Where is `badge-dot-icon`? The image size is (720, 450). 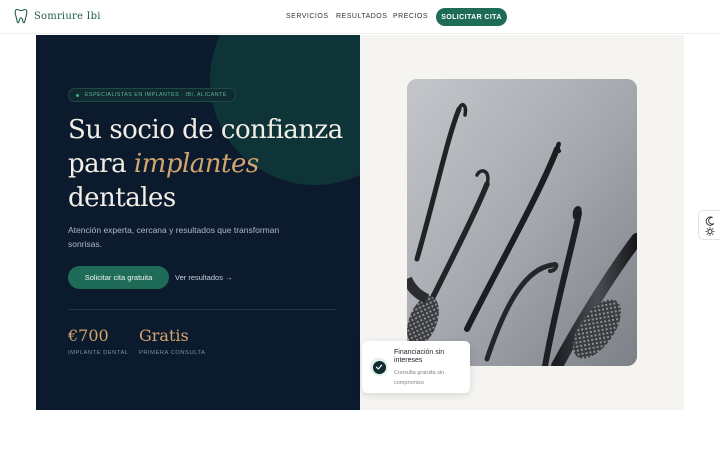
badge-dot-icon is located at coordinates (77, 95).